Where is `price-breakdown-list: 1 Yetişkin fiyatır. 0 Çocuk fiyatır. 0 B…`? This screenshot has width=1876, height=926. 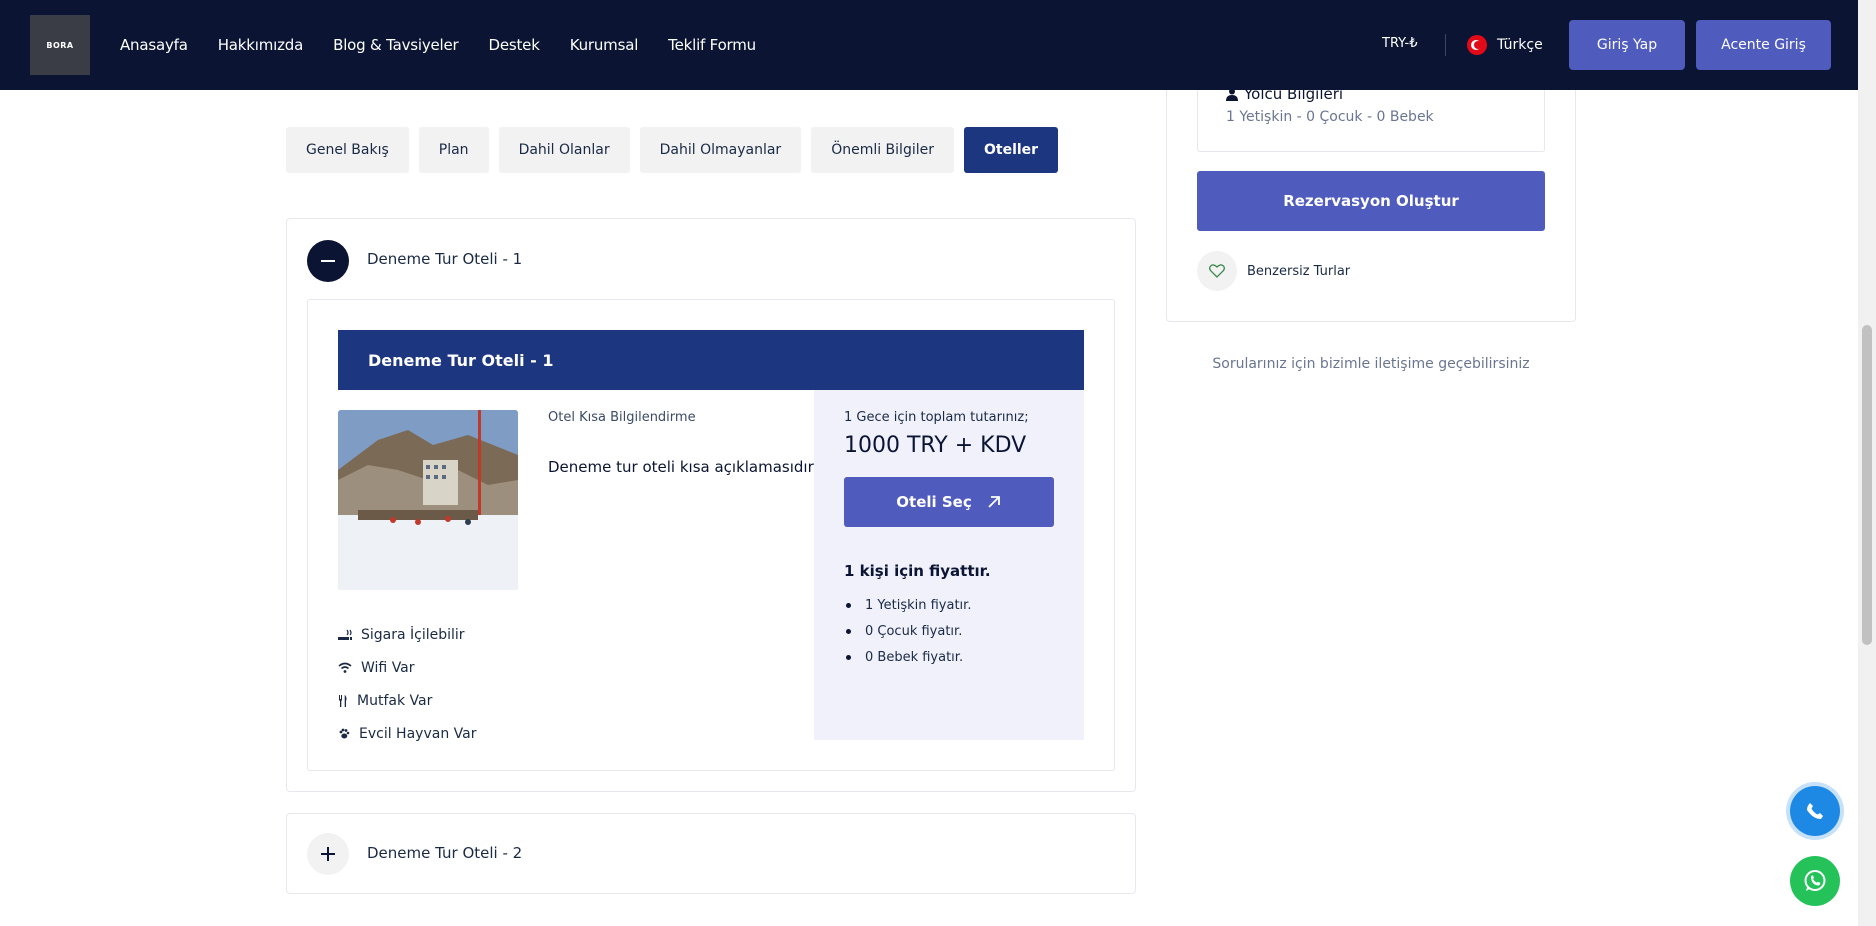
price-breakdown-list: 1 Yetişkin fiyatır. 0 Çocuk fiyatır. 0 B… is located at coordinates (907, 631).